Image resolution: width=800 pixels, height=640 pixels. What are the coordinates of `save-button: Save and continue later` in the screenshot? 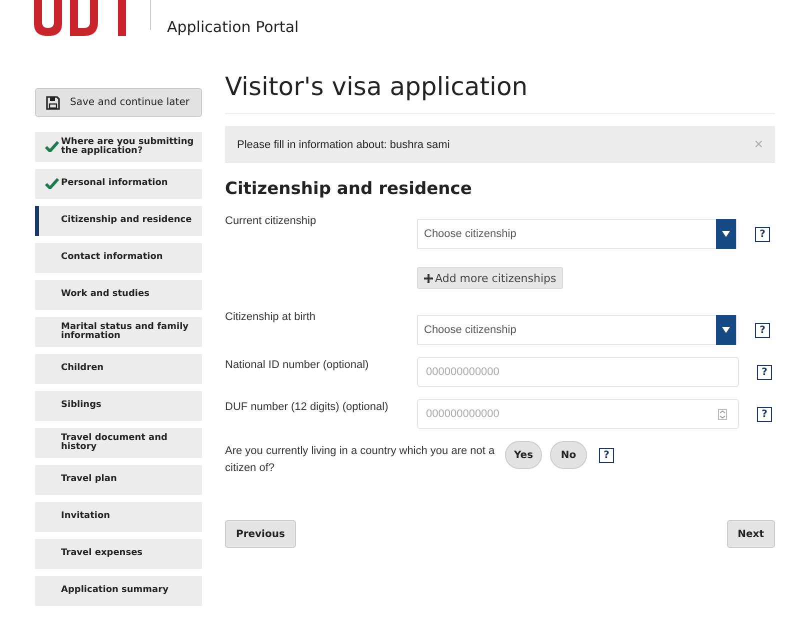 It's located at (118, 102).